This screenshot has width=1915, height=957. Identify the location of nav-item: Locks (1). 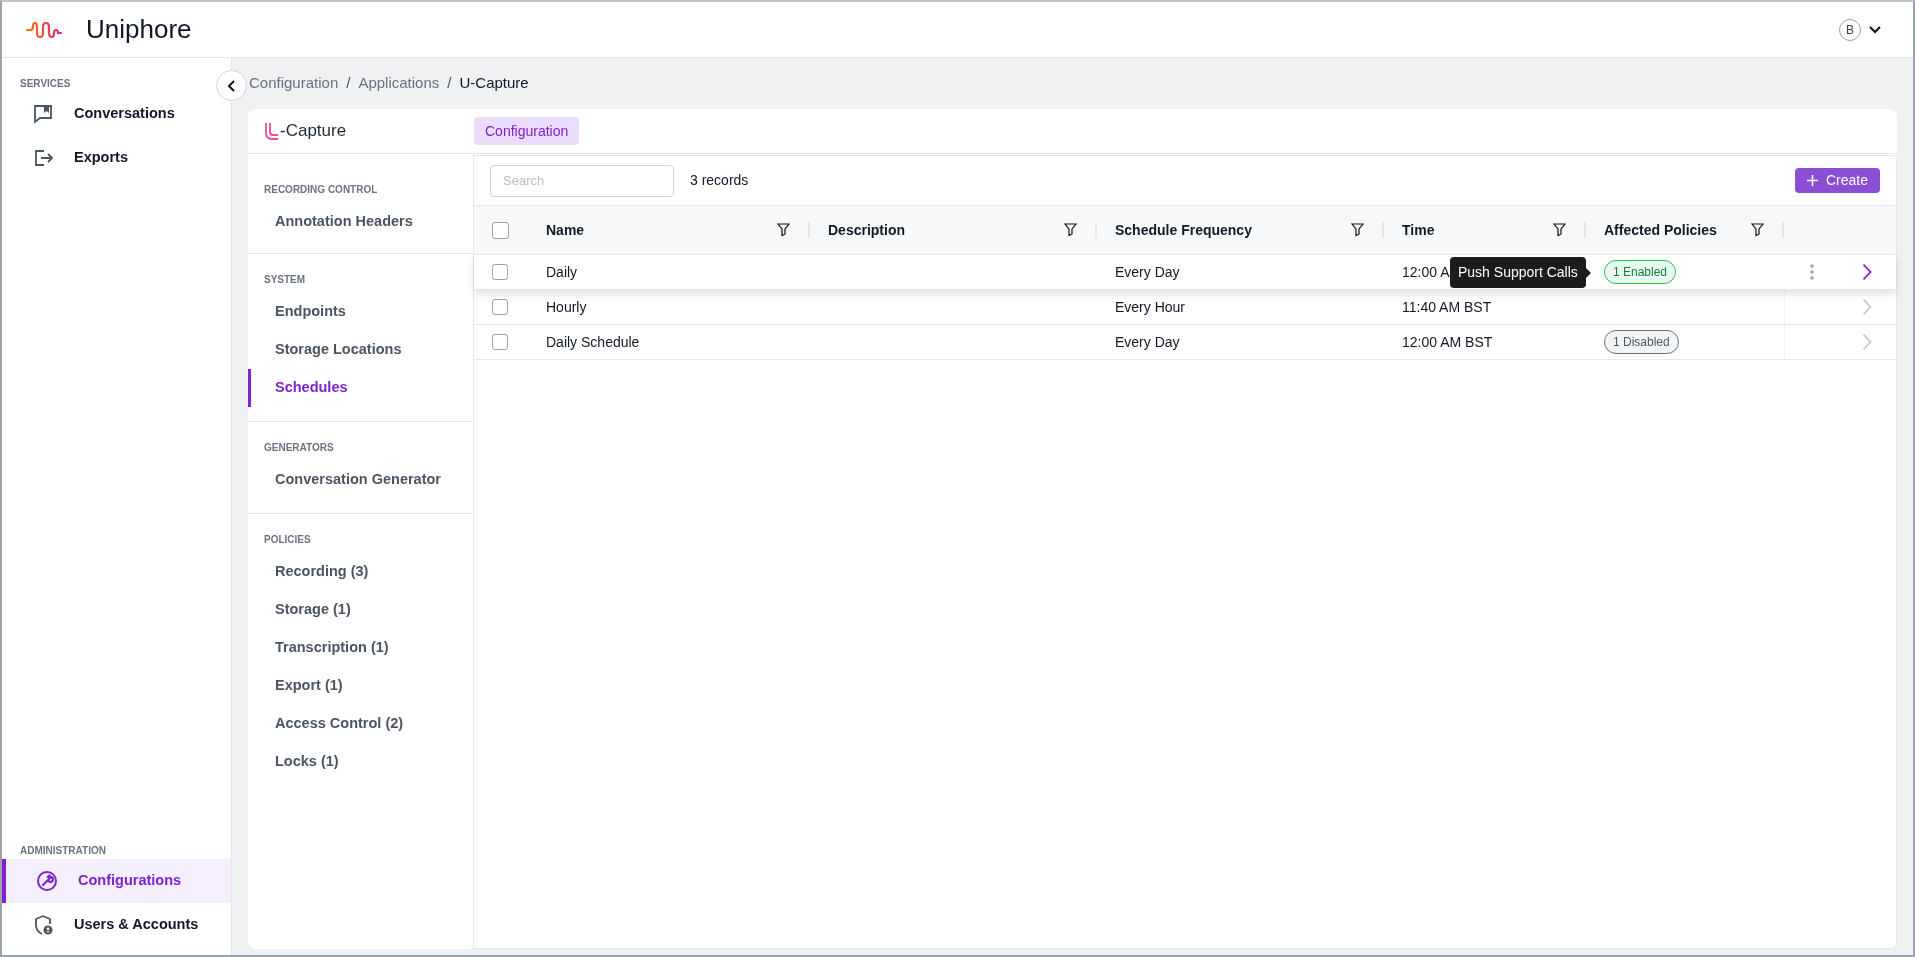
(360, 762).